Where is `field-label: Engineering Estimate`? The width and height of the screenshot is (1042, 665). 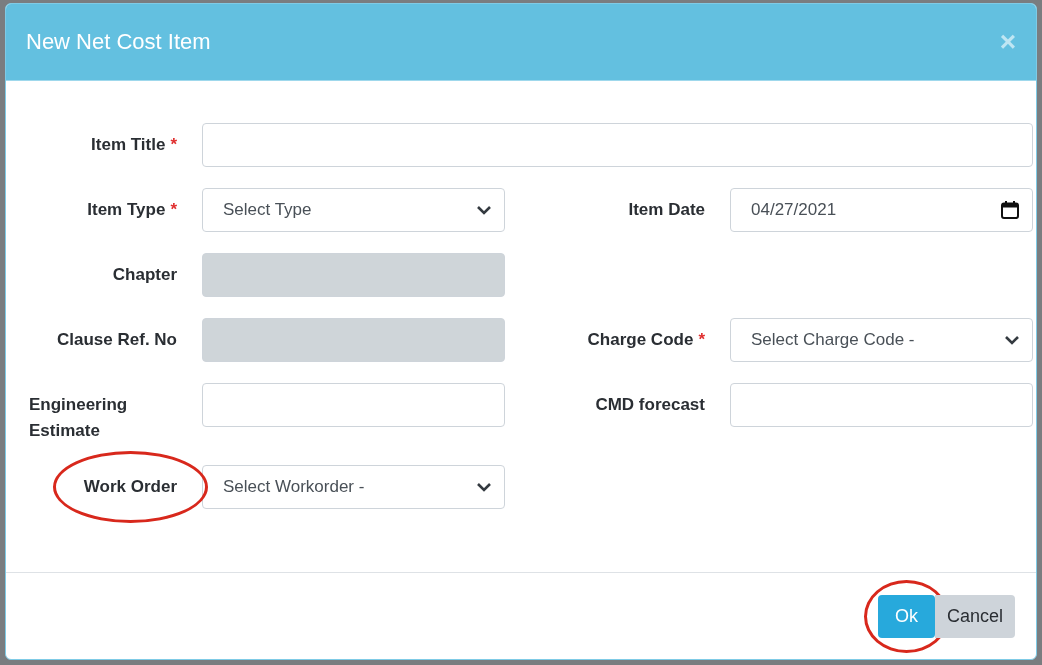 field-label: Engineering Estimate is located at coordinates (78, 417).